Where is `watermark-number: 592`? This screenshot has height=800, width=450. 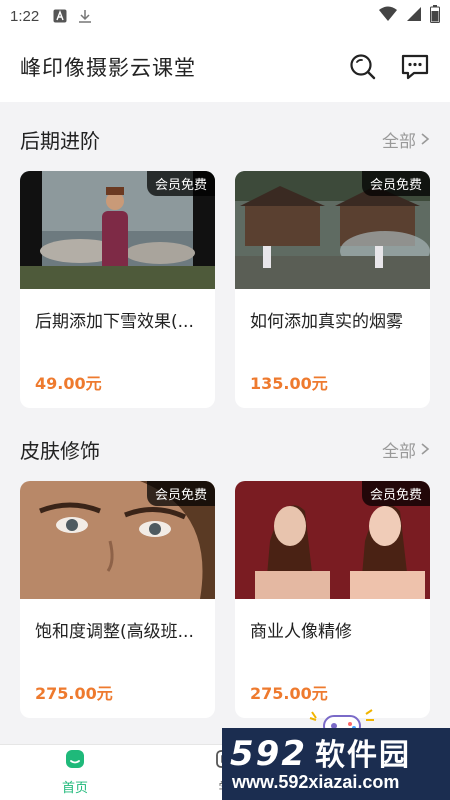
watermark-number: 592 is located at coordinates (268, 754).